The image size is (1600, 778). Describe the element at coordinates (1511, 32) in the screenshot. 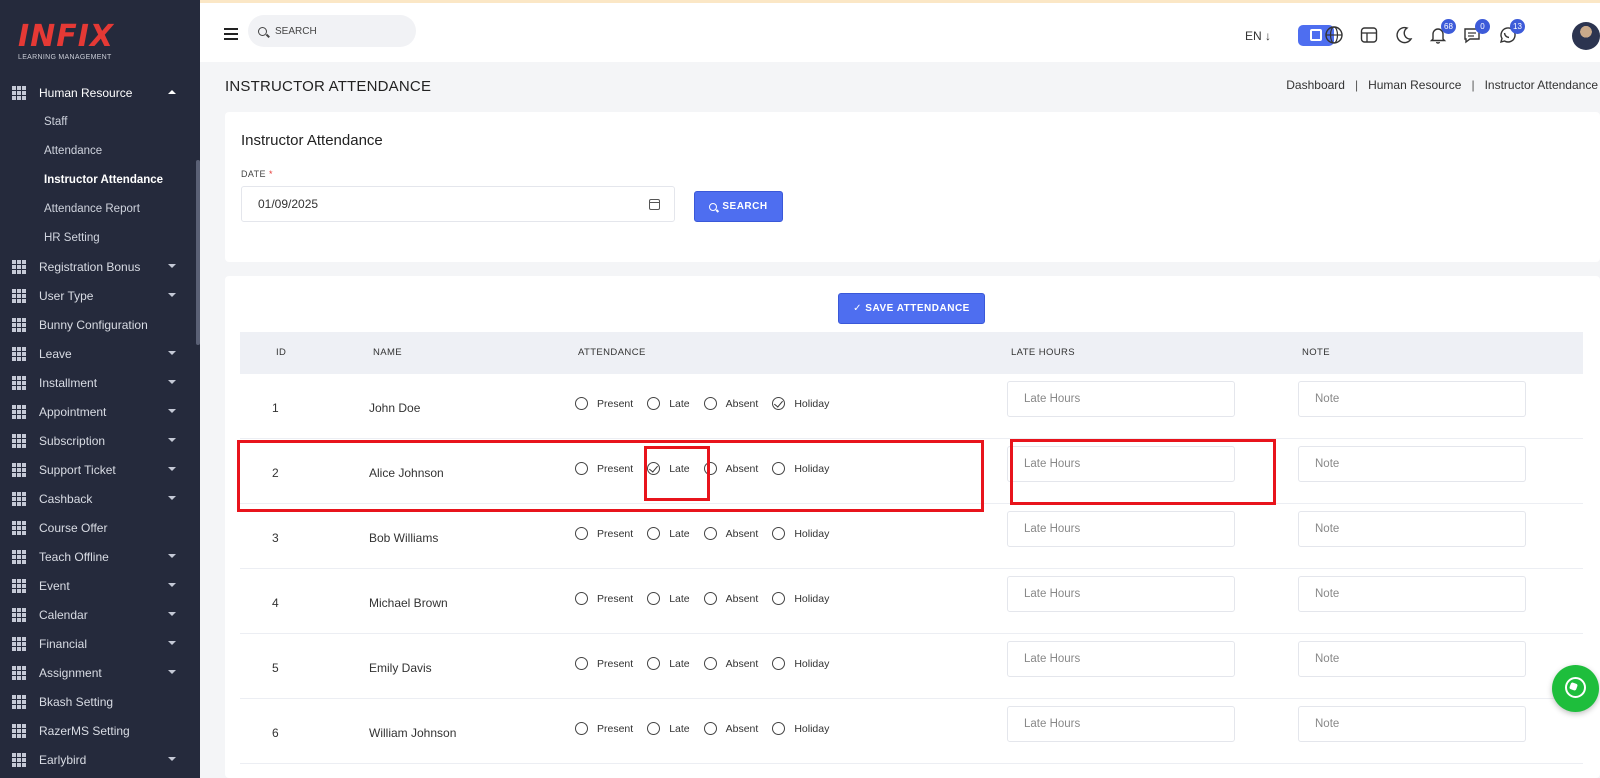

I see `whatsapp-header-button: 13` at that location.